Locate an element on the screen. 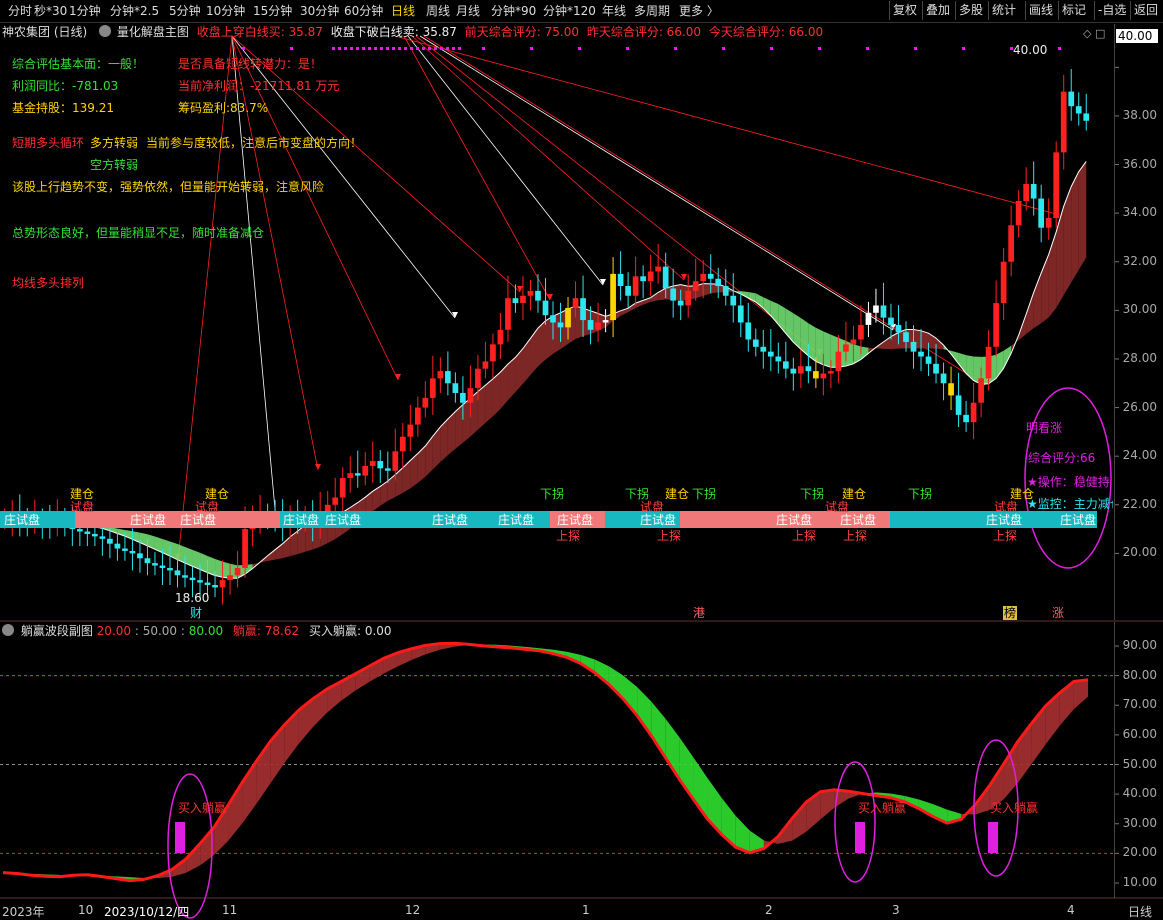 This screenshot has height=920, width=1163. note-pattern: 总势形态良好，但量能稍显不足，随时准备减仓 is located at coordinates (138, 233).